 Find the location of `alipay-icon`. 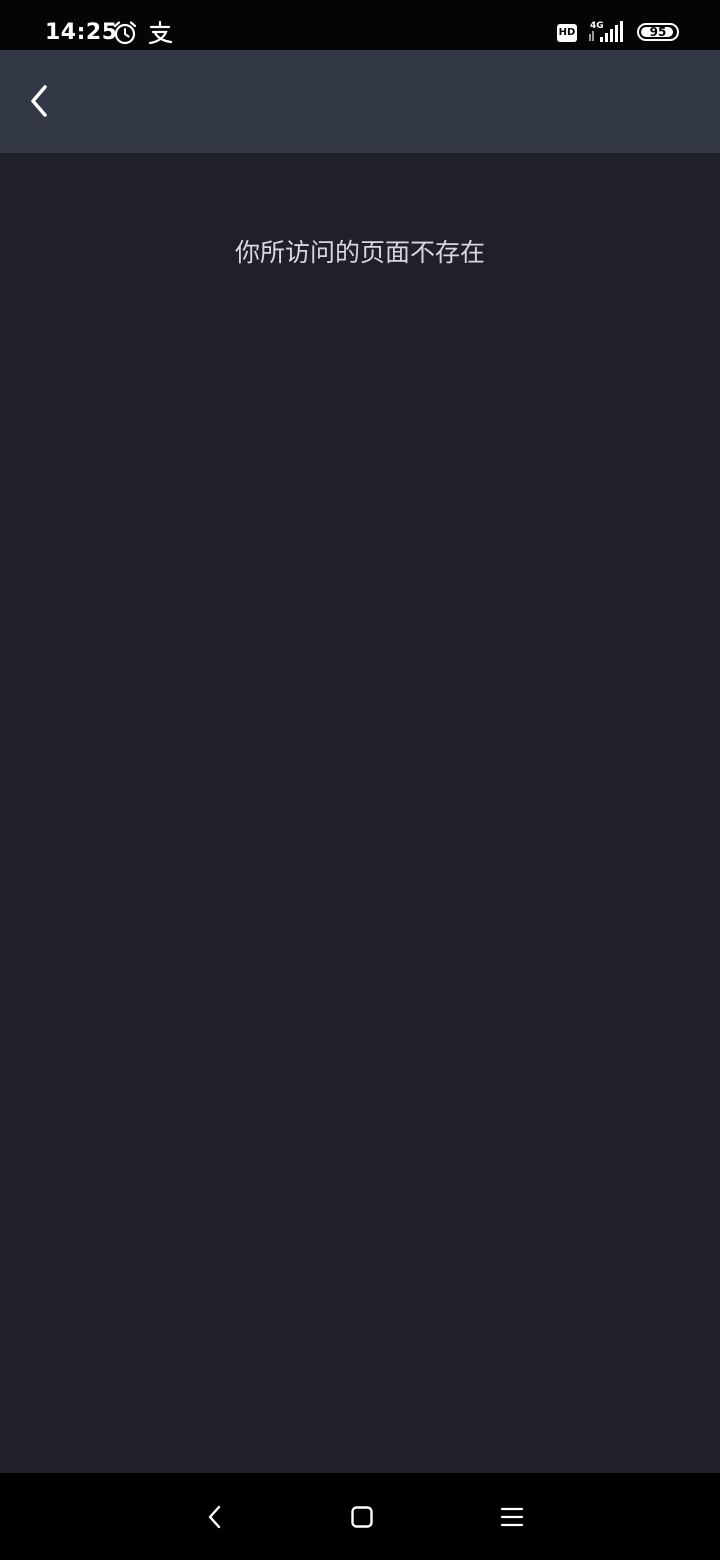

alipay-icon is located at coordinates (160, 32).